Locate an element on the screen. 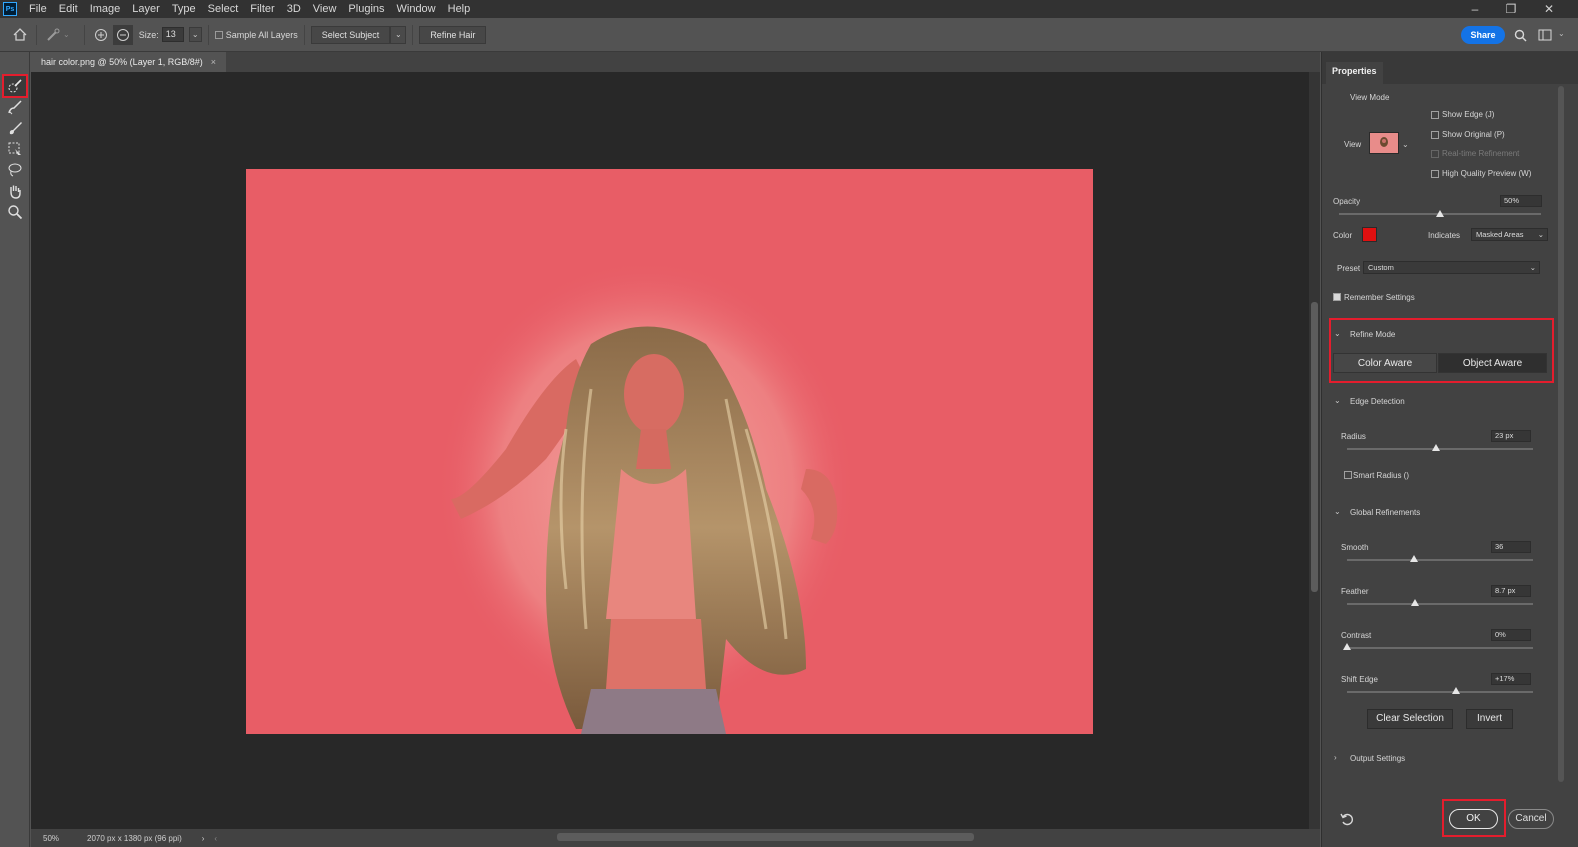  contrast-slider-track is located at coordinates (1440, 648).